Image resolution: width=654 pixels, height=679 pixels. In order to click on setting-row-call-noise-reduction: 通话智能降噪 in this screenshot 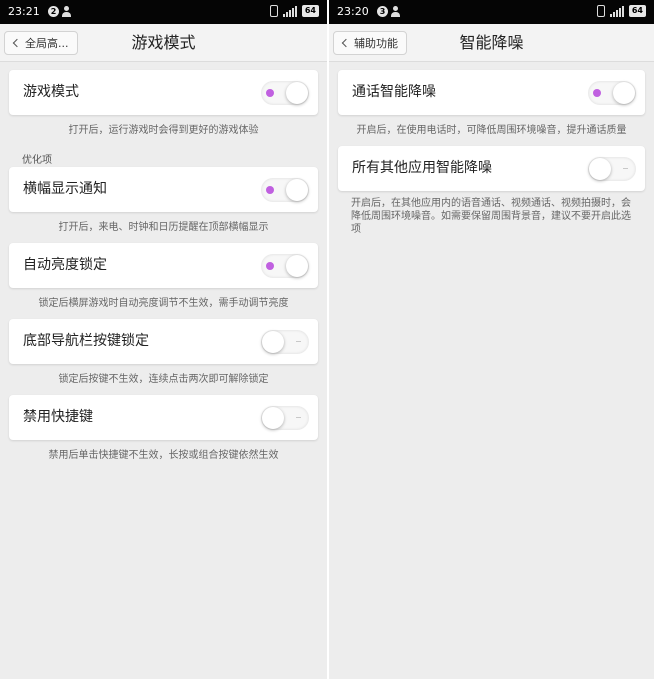, I will do `click(491, 92)`.